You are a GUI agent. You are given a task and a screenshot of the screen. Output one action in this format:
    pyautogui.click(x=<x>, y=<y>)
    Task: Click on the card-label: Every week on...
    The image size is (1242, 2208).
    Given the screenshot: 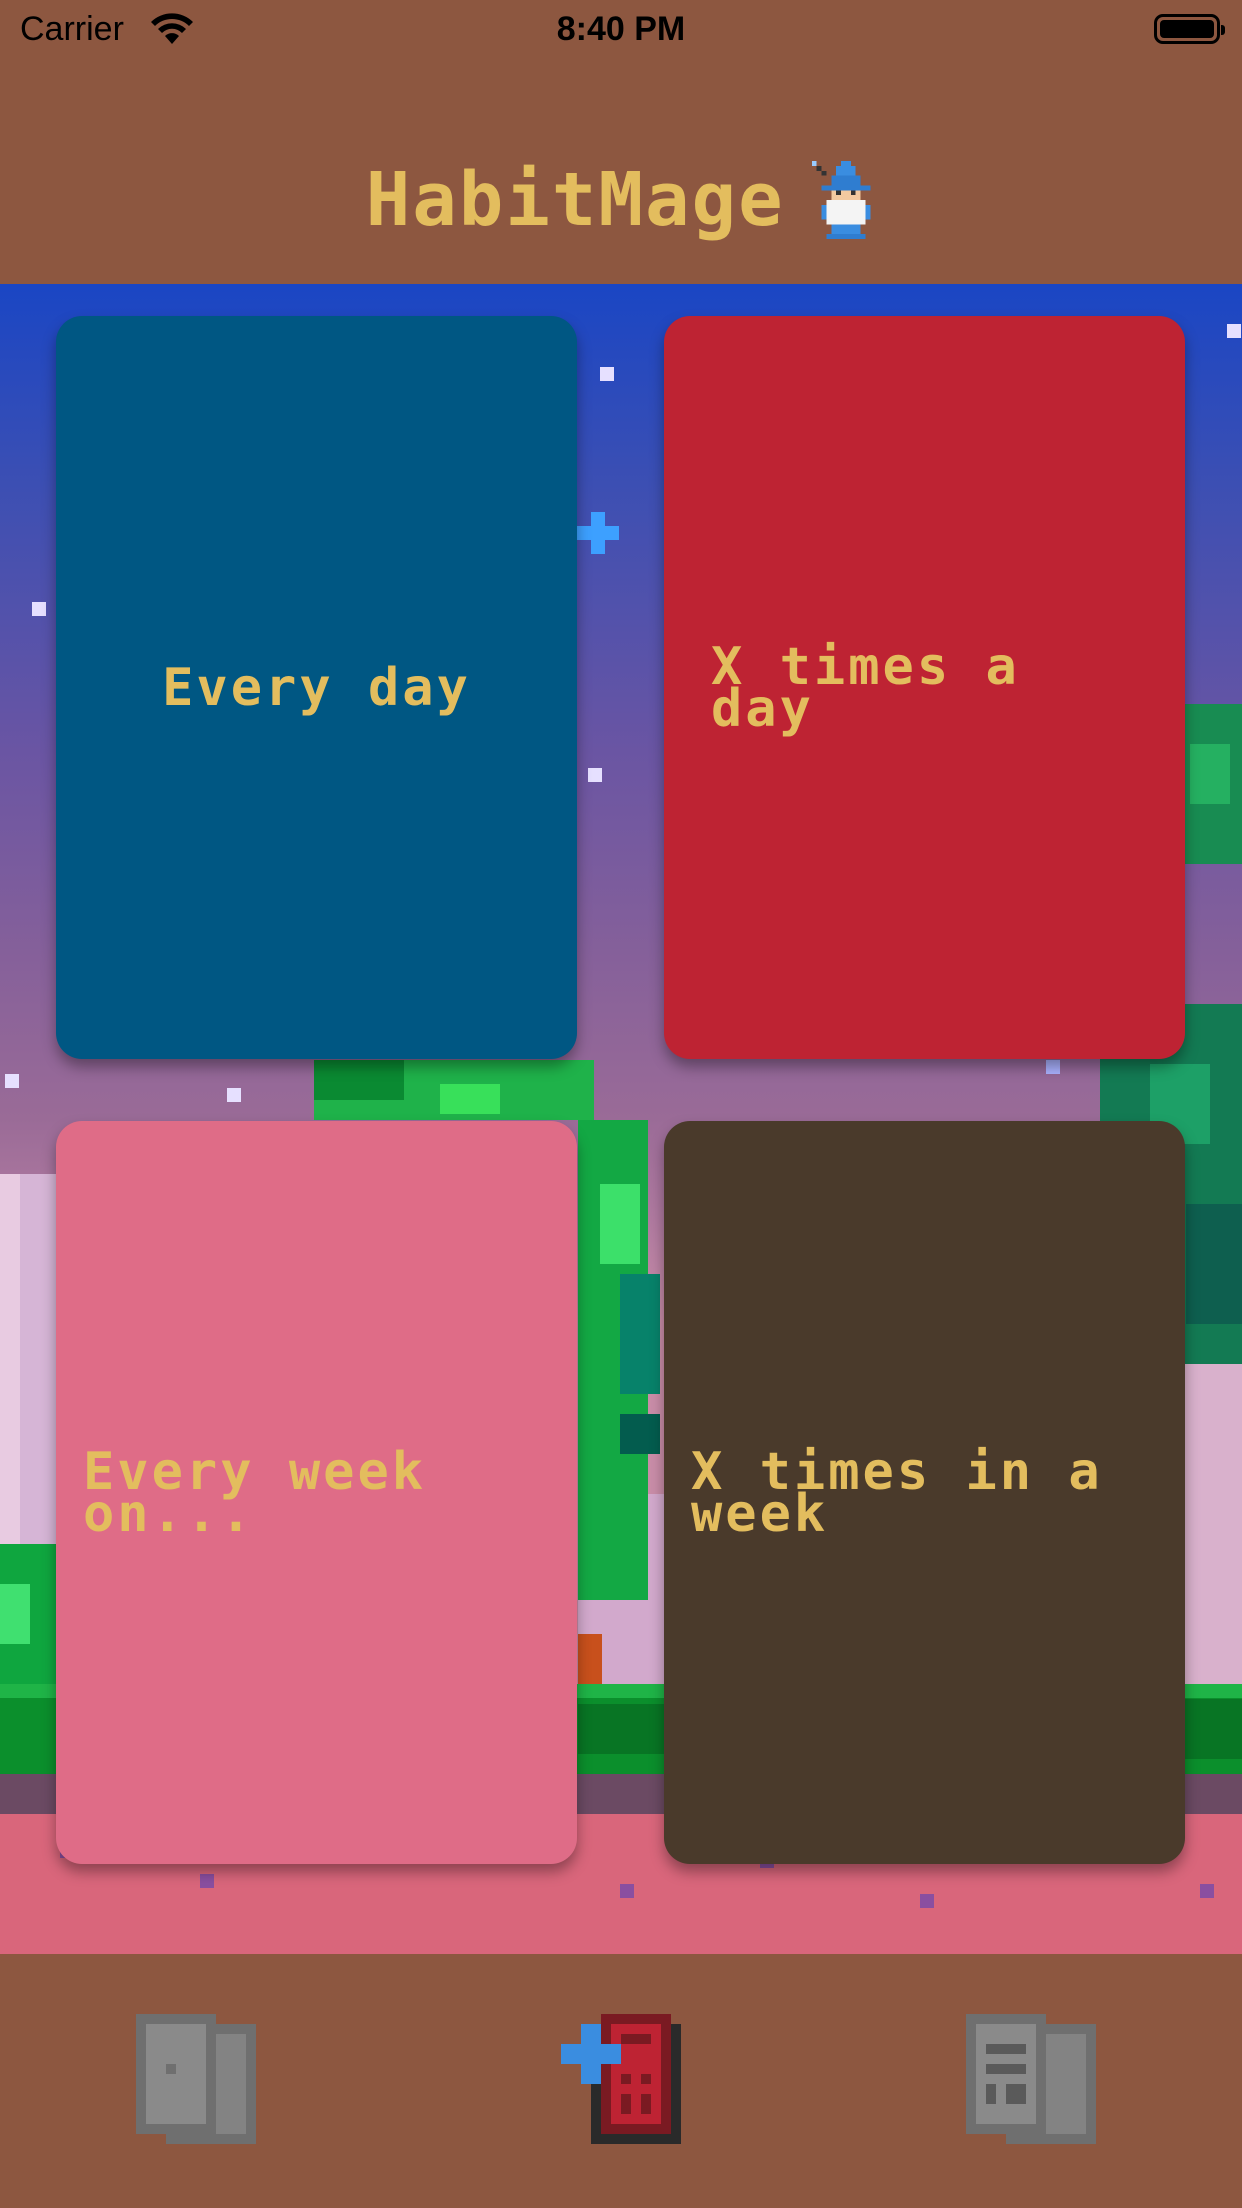 What is the action you would take?
    pyautogui.click(x=255, y=1492)
    